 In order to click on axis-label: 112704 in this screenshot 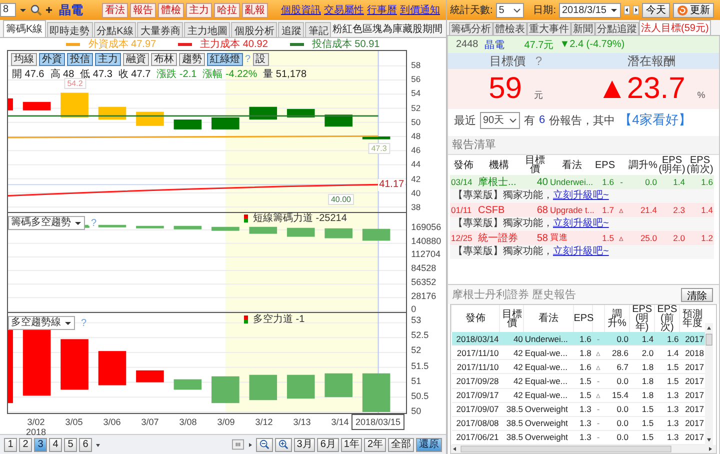, I will do `click(425, 254)`.